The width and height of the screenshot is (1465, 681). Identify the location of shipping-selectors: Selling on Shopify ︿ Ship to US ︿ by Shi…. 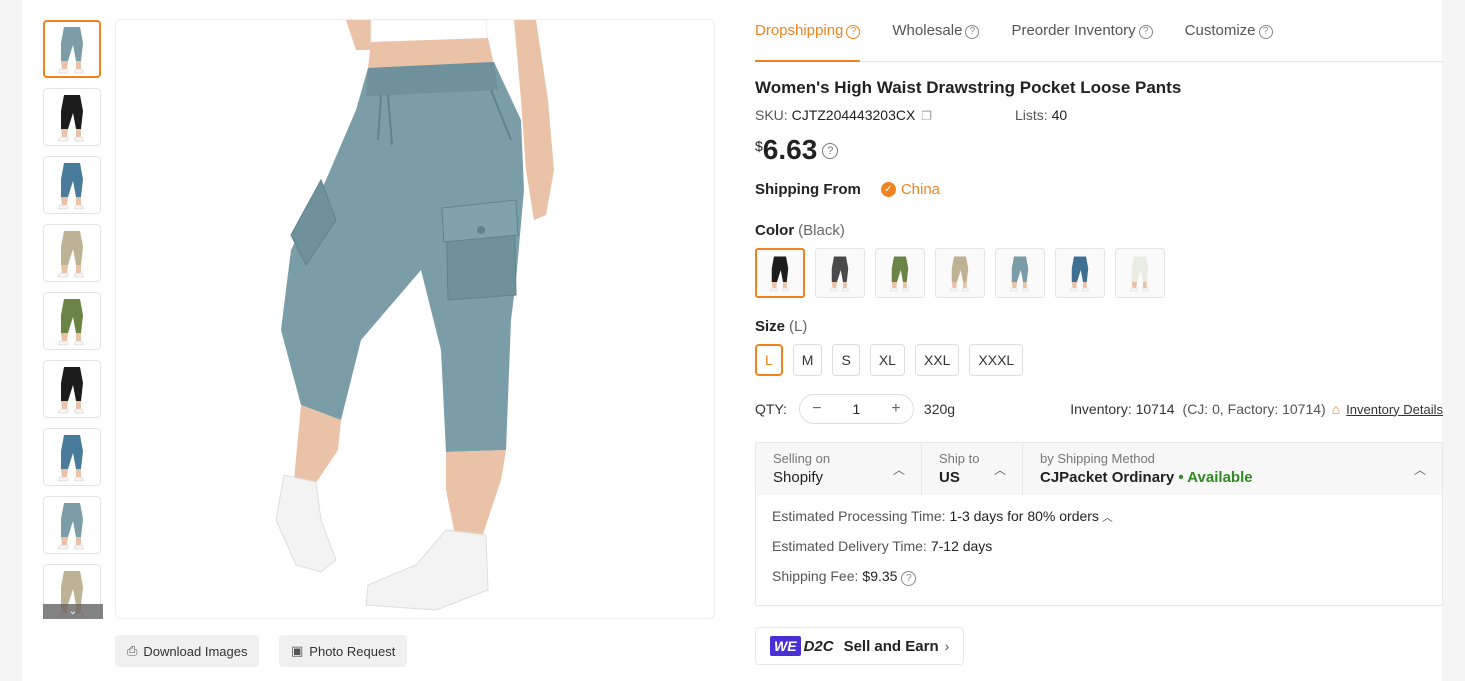
(1099, 469).